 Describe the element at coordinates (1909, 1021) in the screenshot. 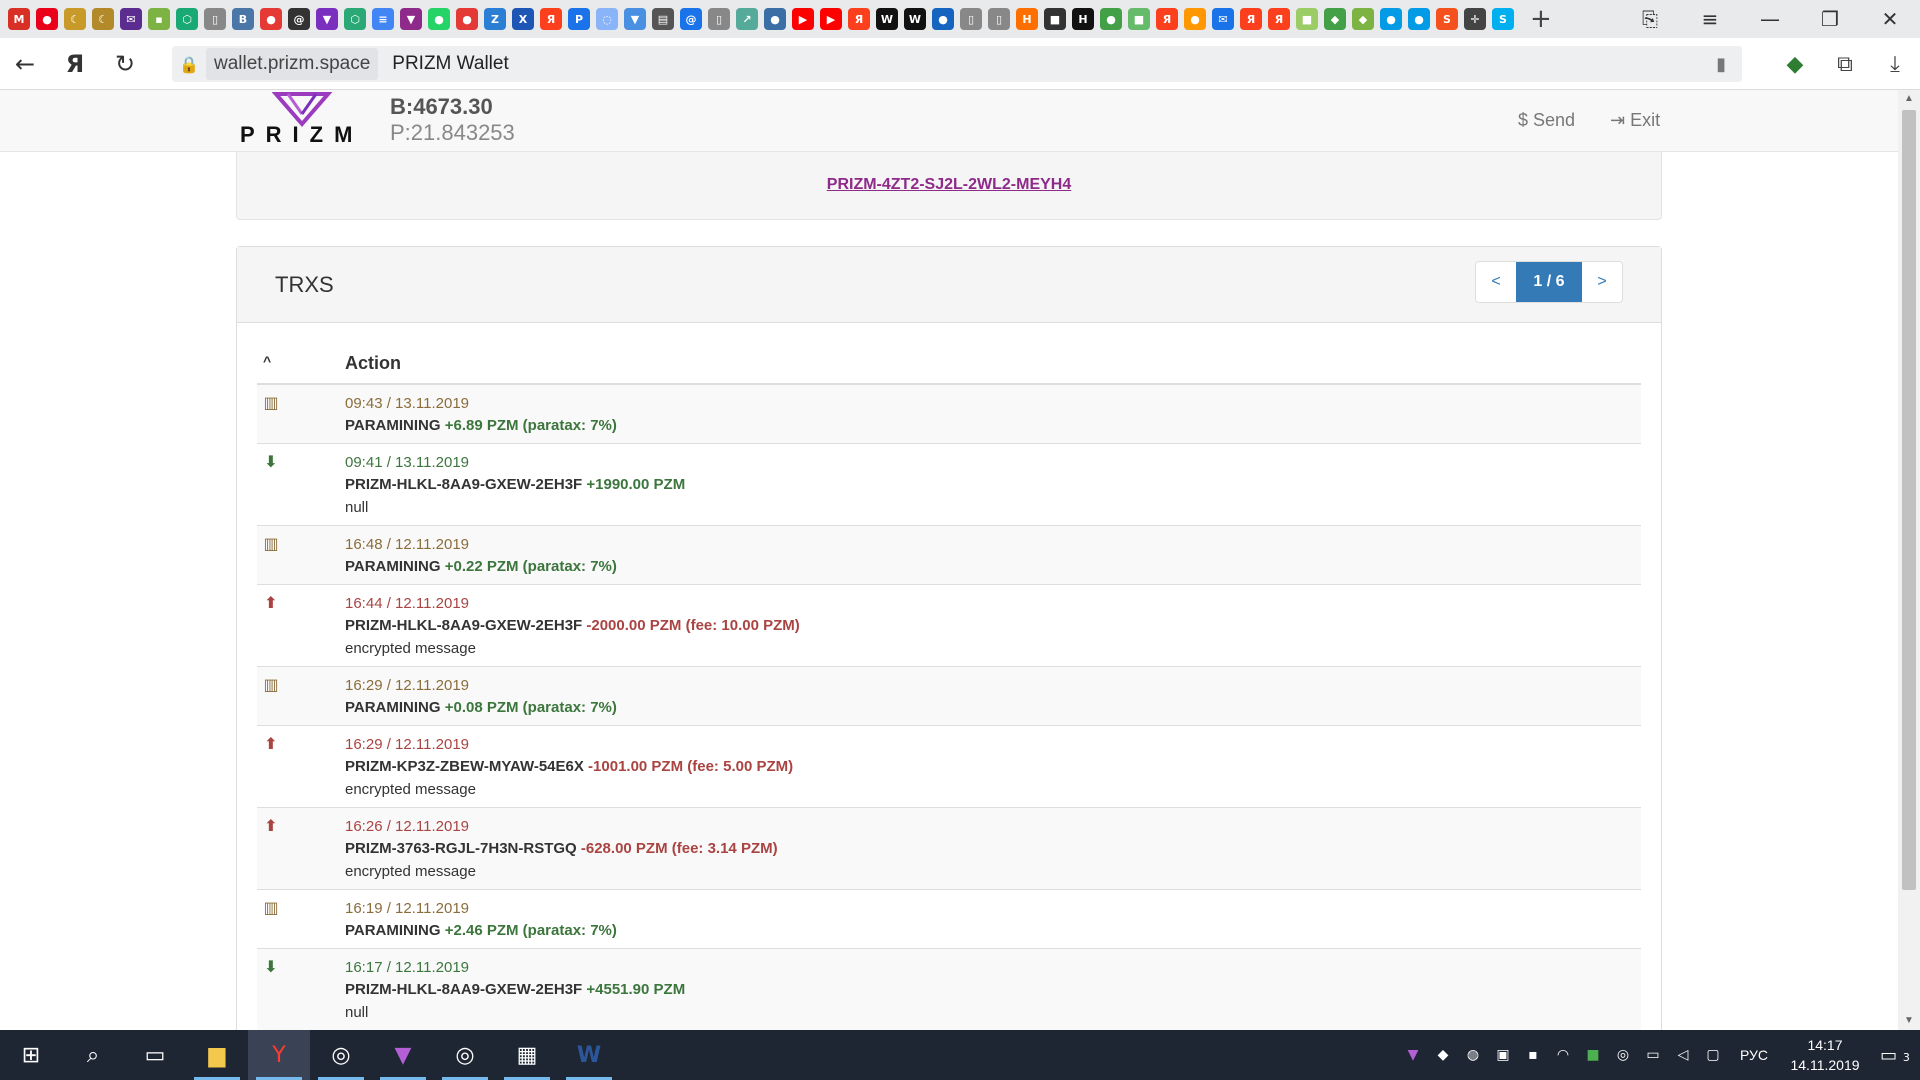

I see `scroll-down-arrow: ▼` at that location.